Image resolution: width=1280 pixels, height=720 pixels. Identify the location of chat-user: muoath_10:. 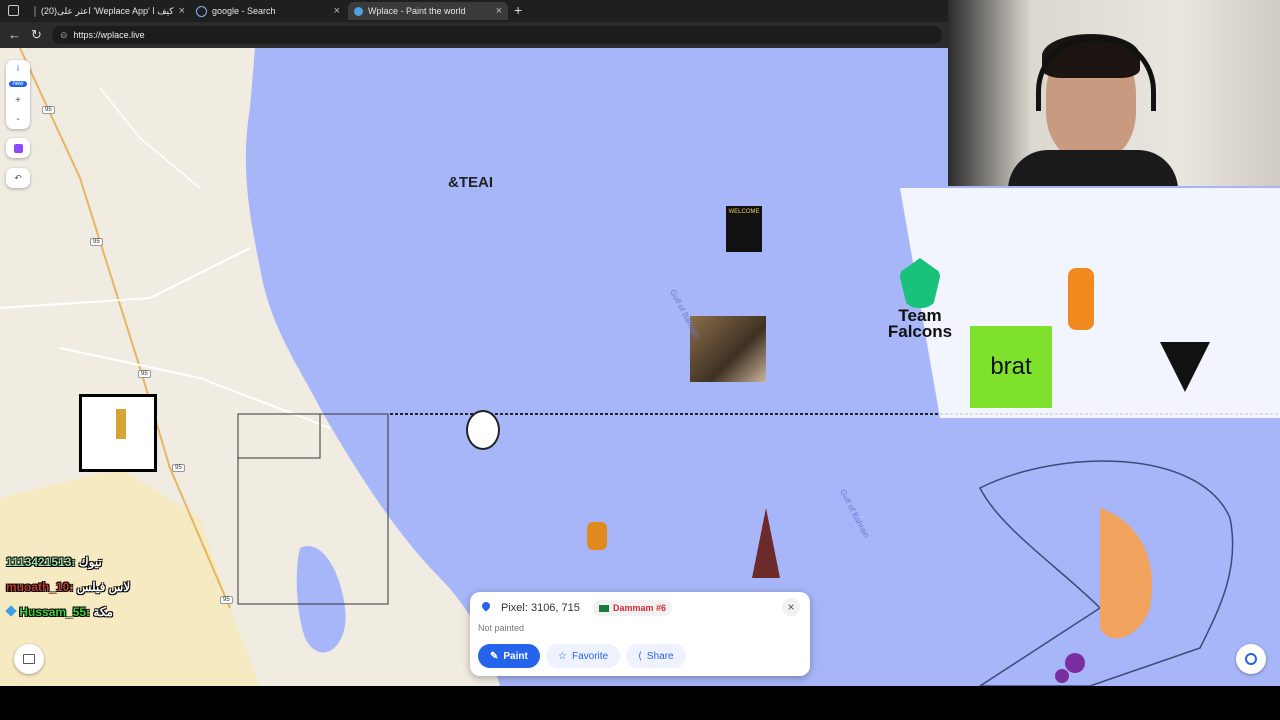
(40, 587).